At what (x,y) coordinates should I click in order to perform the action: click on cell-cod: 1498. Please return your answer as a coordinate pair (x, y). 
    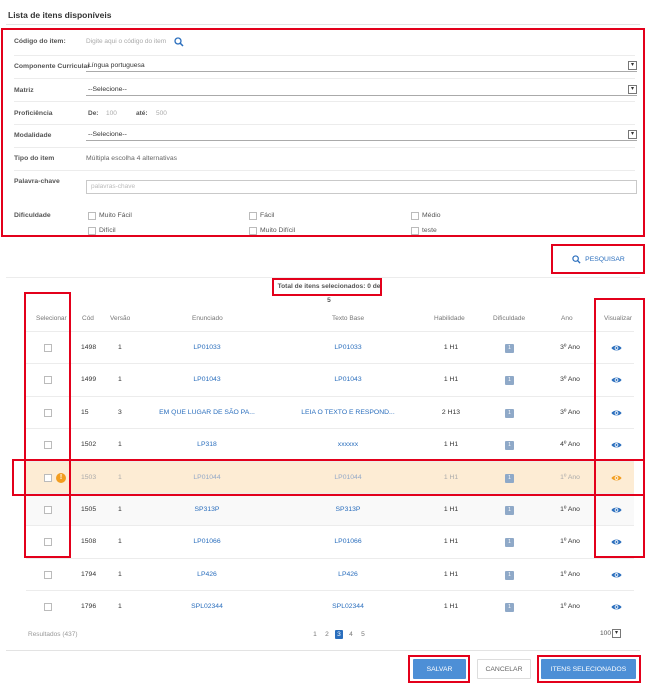
    Looking at the image, I should click on (89, 347).